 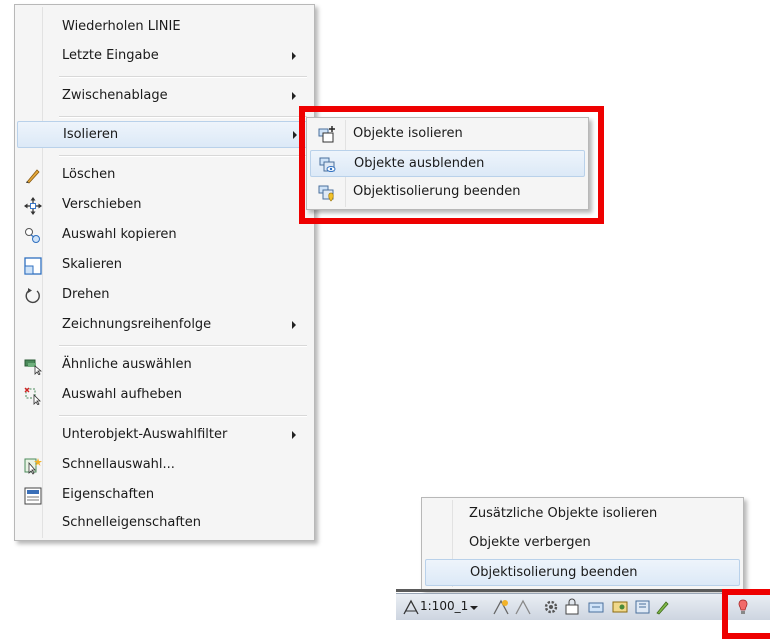 I want to click on menu-item-label: Zeichnungsreihenfolge, so click(x=137, y=324).